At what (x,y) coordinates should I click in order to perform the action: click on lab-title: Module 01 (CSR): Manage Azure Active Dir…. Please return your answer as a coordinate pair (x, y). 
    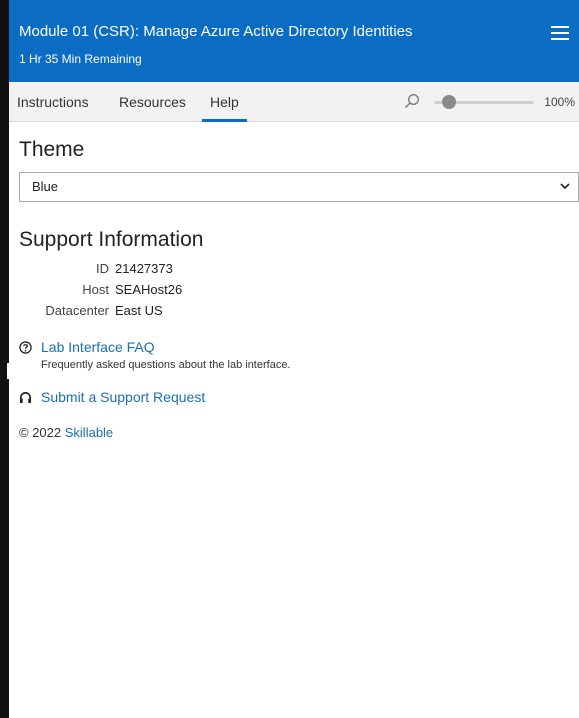
    Looking at the image, I should click on (216, 31).